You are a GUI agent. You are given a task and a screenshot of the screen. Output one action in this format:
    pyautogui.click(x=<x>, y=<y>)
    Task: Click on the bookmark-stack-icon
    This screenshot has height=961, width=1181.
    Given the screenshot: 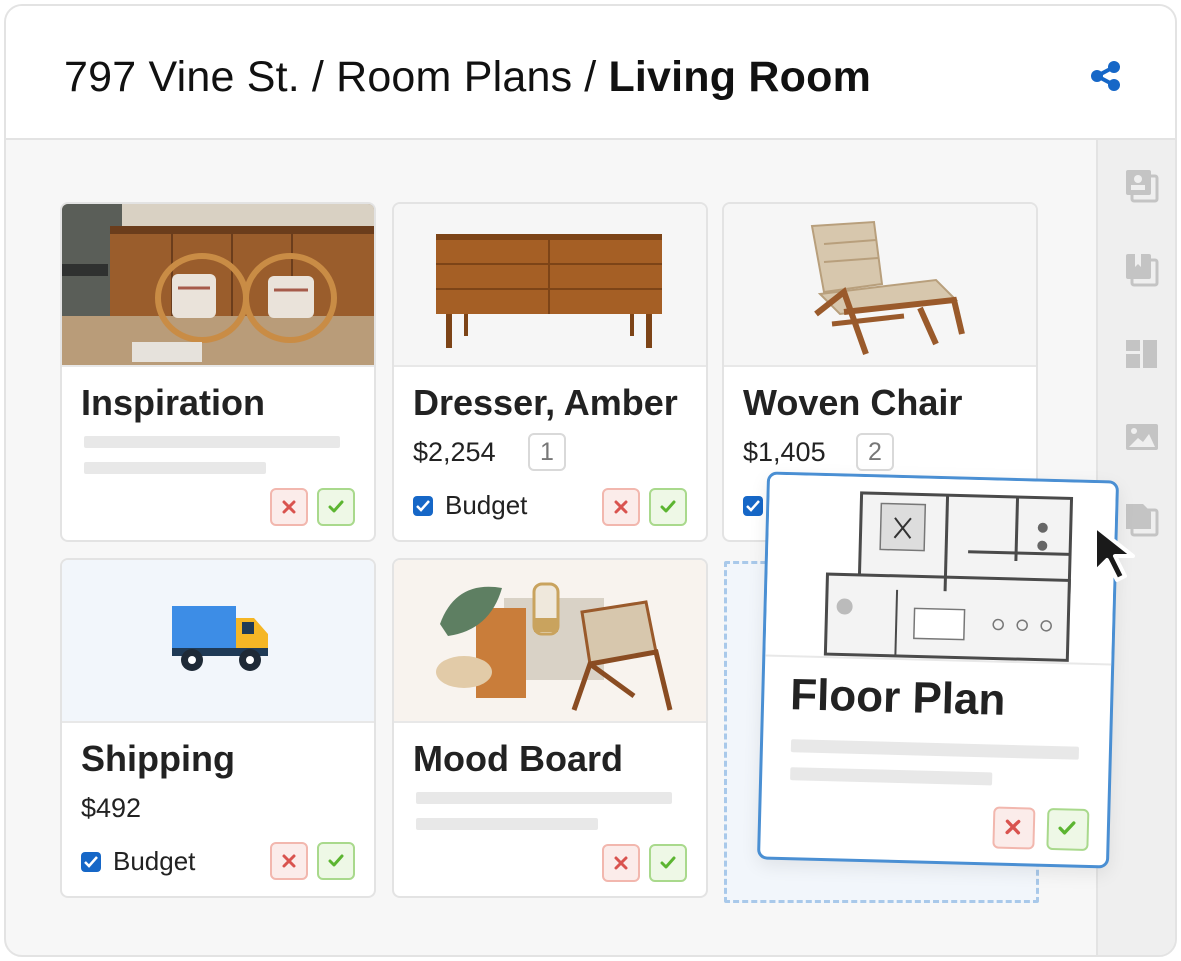 What is the action you would take?
    pyautogui.click(x=1142, y=270)
    